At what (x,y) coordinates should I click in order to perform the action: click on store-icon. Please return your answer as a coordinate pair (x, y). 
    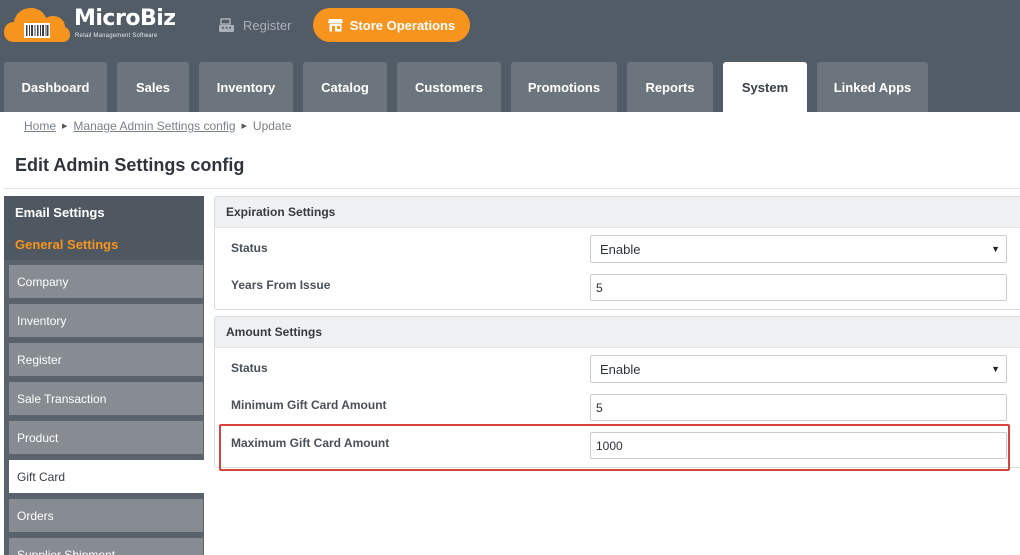
    Looking at the image, I should click on (335, 25).